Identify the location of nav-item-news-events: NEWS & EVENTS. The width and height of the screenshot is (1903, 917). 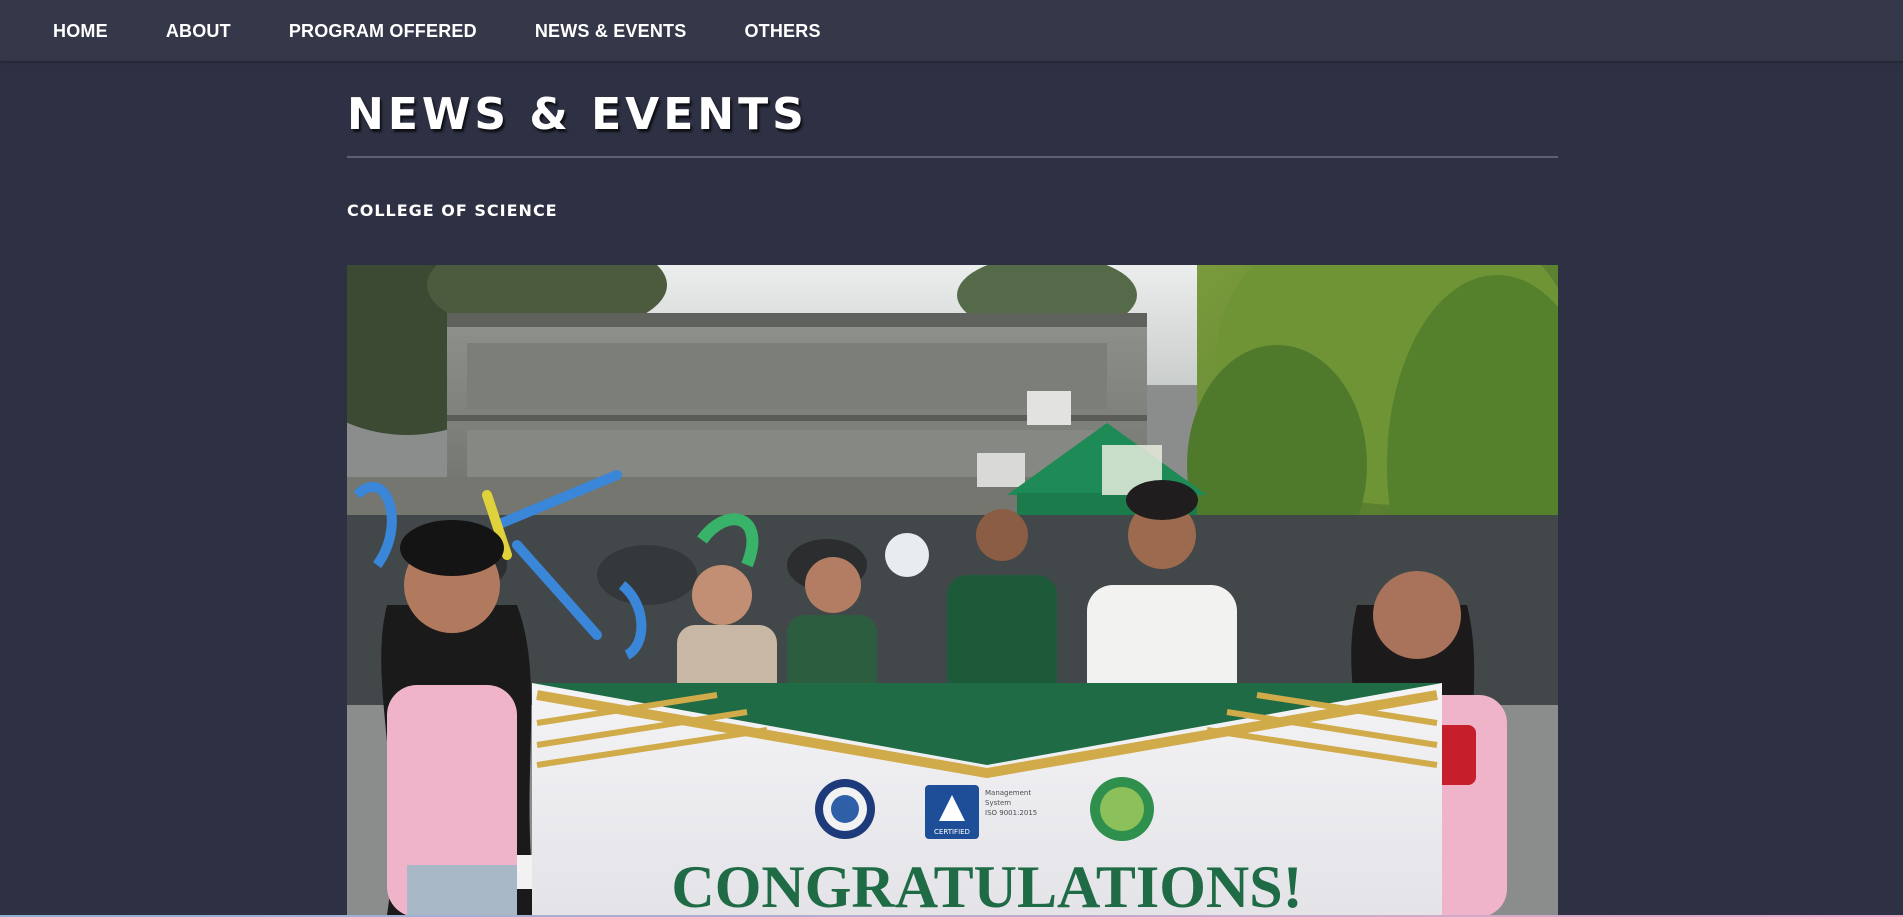
(611, 31).